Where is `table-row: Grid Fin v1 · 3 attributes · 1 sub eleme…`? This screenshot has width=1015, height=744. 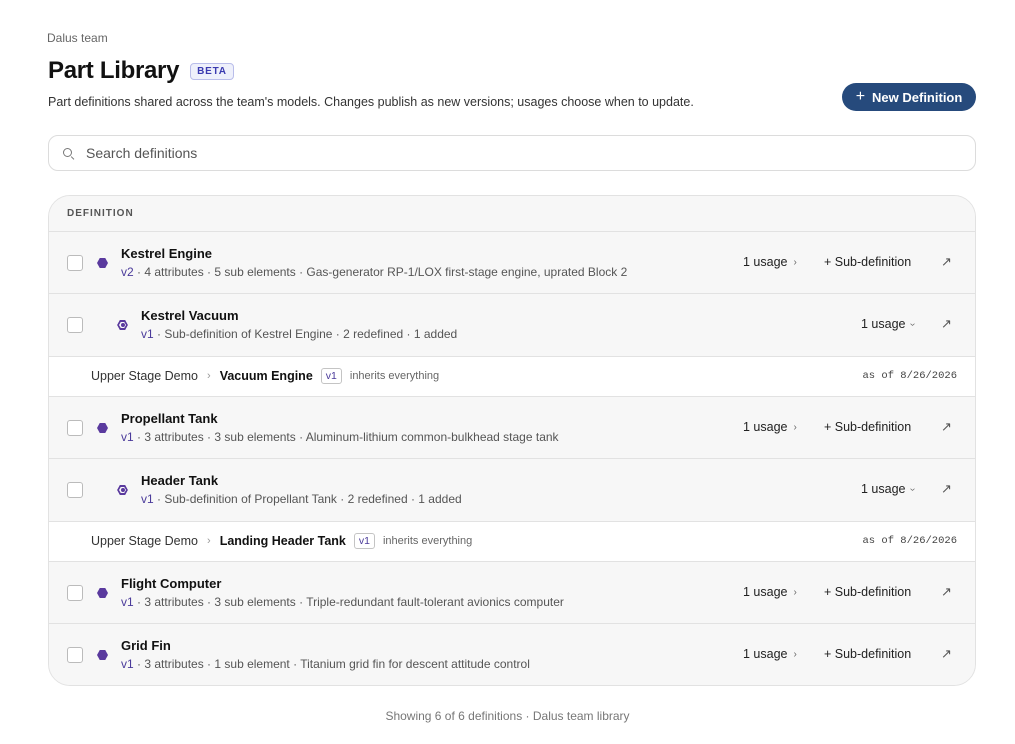 table-row: Grid Fin v1 · 3 attributes · 1 sub eleme… is located at coordinates (512, 654).